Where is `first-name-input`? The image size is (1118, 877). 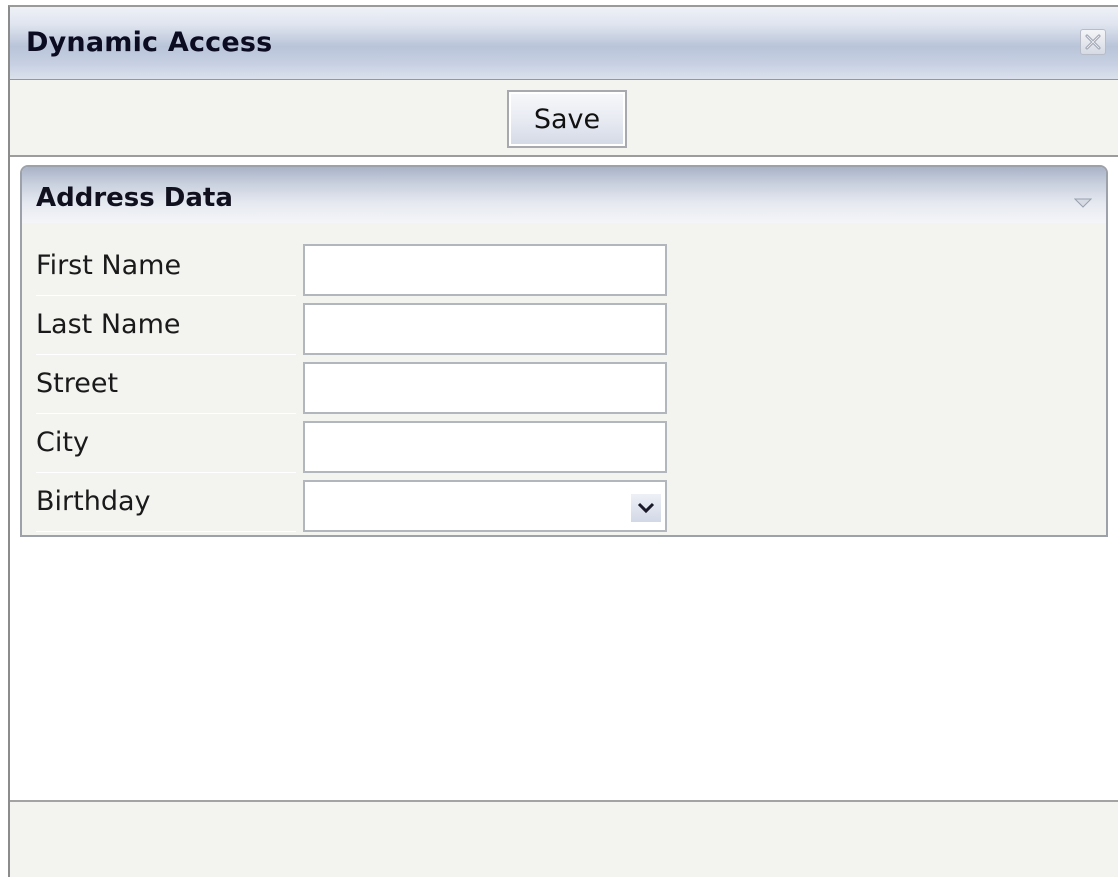 first-name-input is located at coordinates (485, 270).